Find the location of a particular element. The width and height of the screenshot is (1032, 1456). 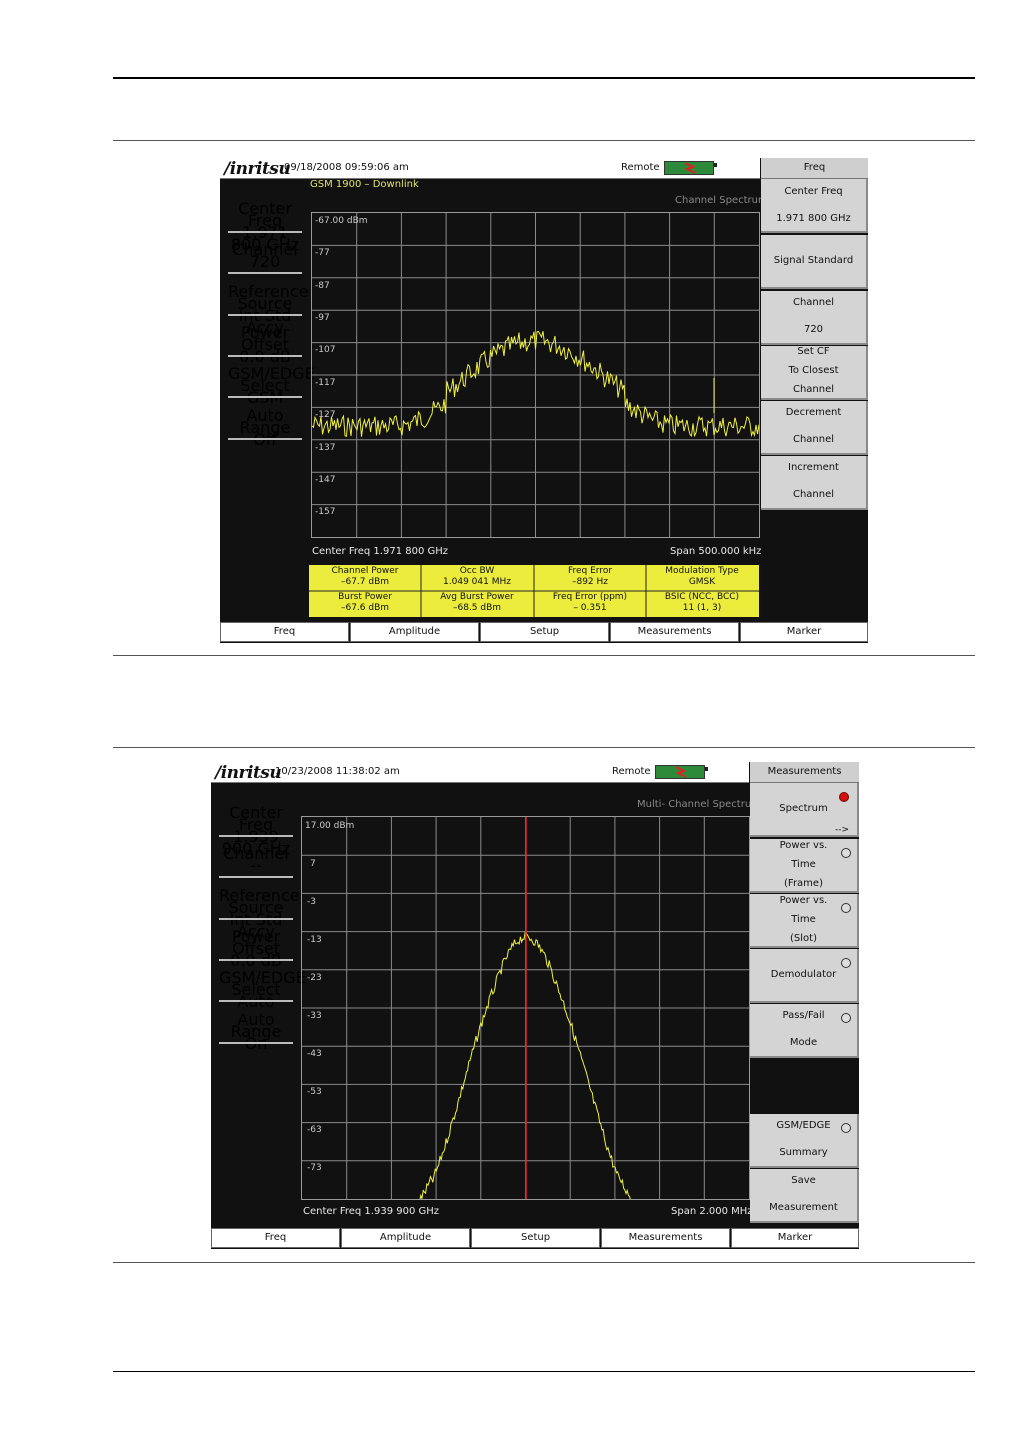

softkey-pass-fail-mode: Pass/Fail Mode is located at coordinates (804, 1031).